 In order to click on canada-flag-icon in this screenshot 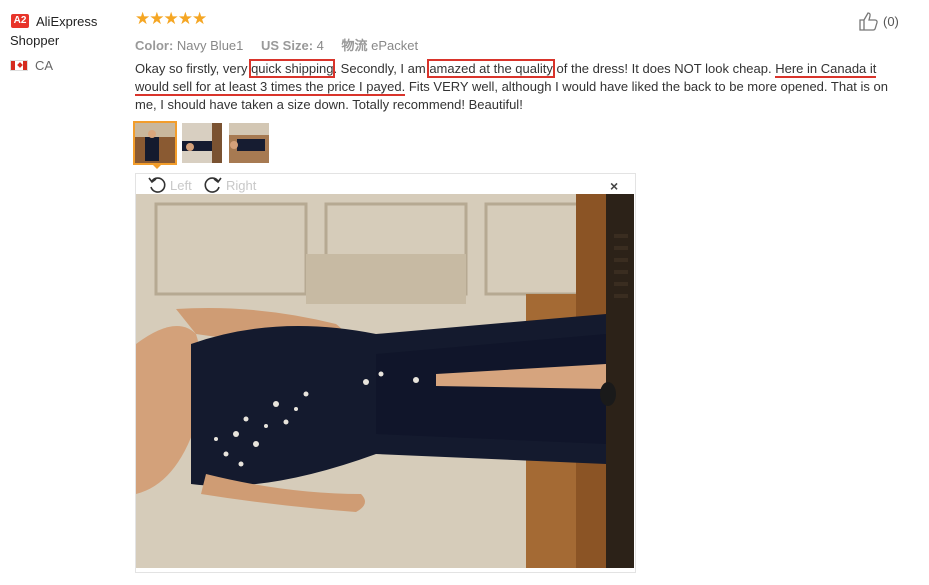, I will do `click(19, 65)`.